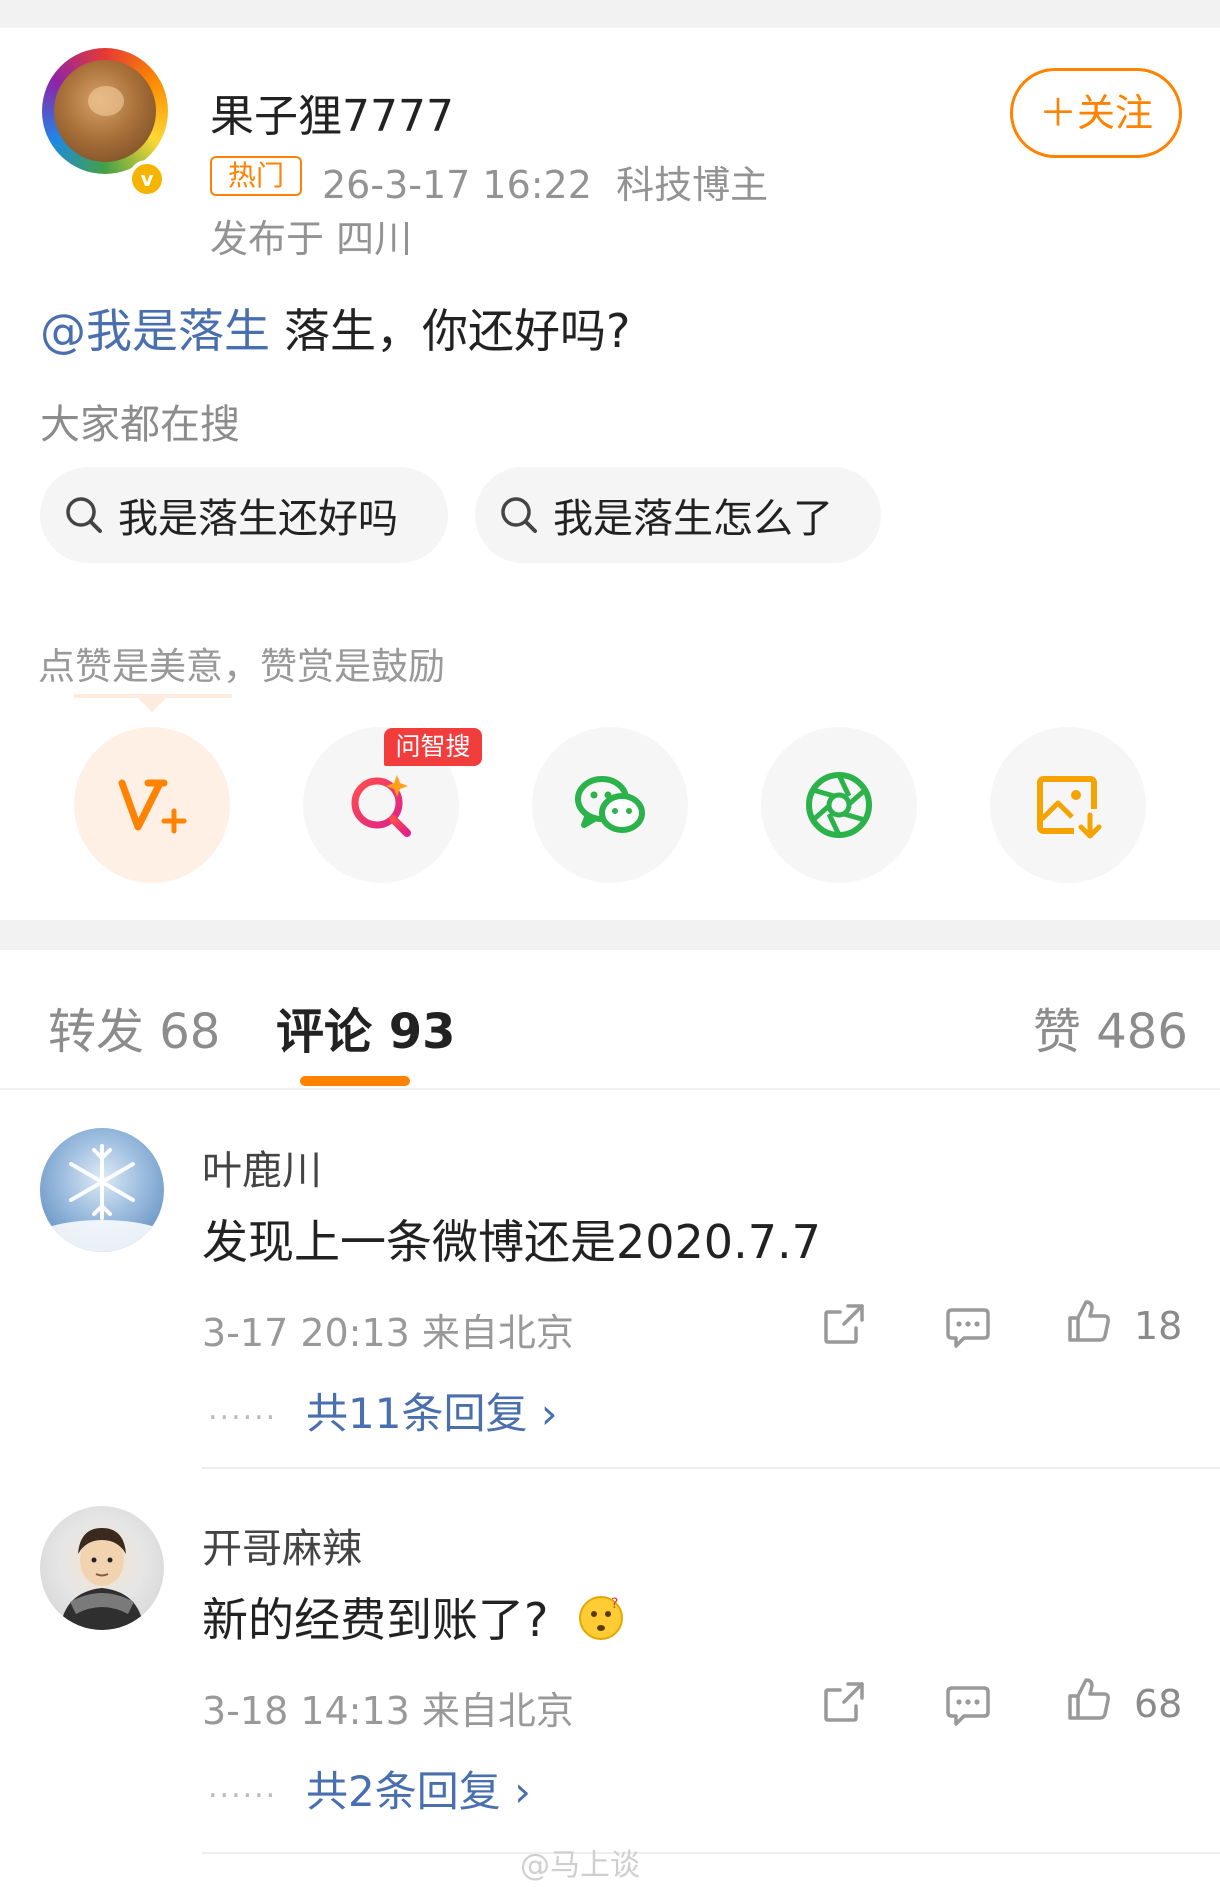 The height and width of the screenshot is (1887, 1220). I want to click on tip-v-plus-icon, so click(152, 806).